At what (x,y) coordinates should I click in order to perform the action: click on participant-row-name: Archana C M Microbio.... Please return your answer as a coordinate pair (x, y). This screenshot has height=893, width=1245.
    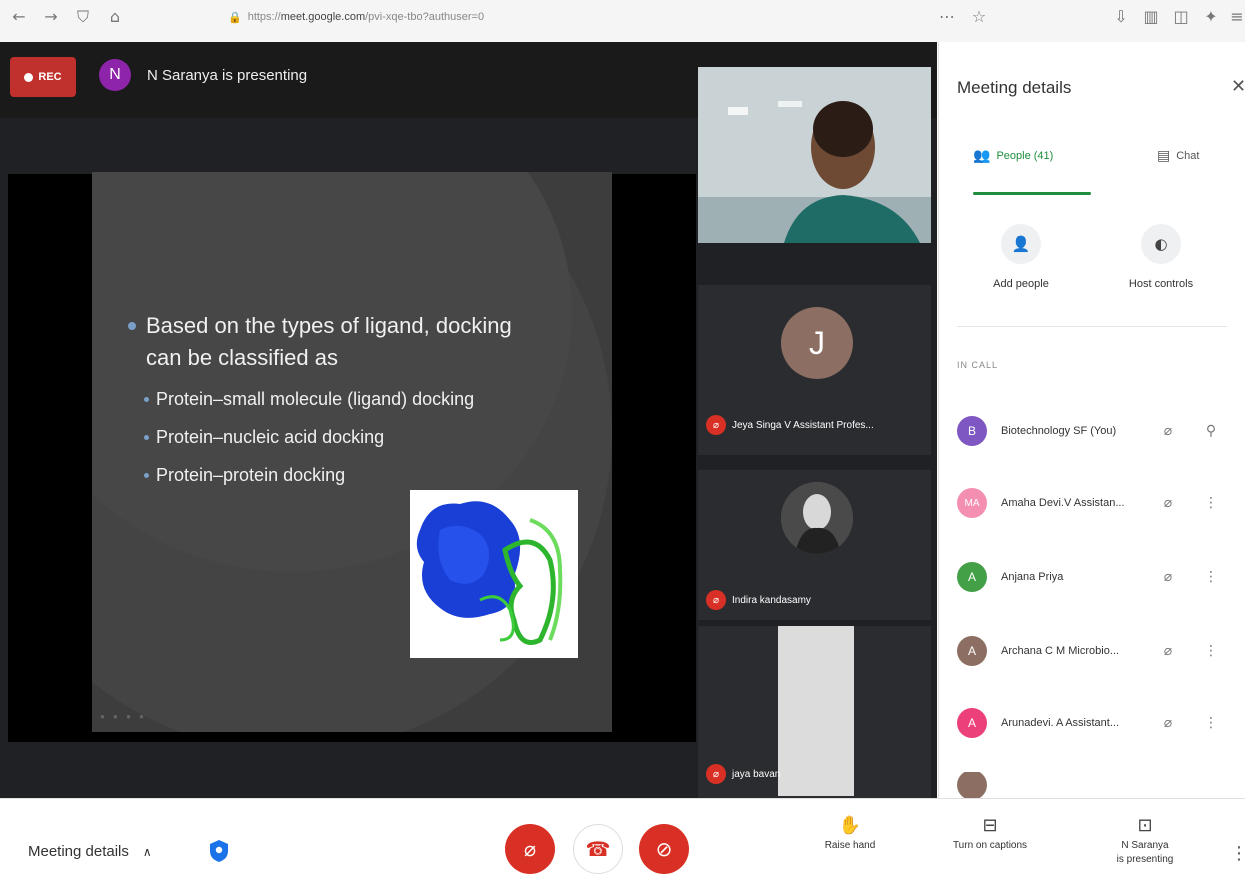
    Looking at the image, I should click on (1060, 651).